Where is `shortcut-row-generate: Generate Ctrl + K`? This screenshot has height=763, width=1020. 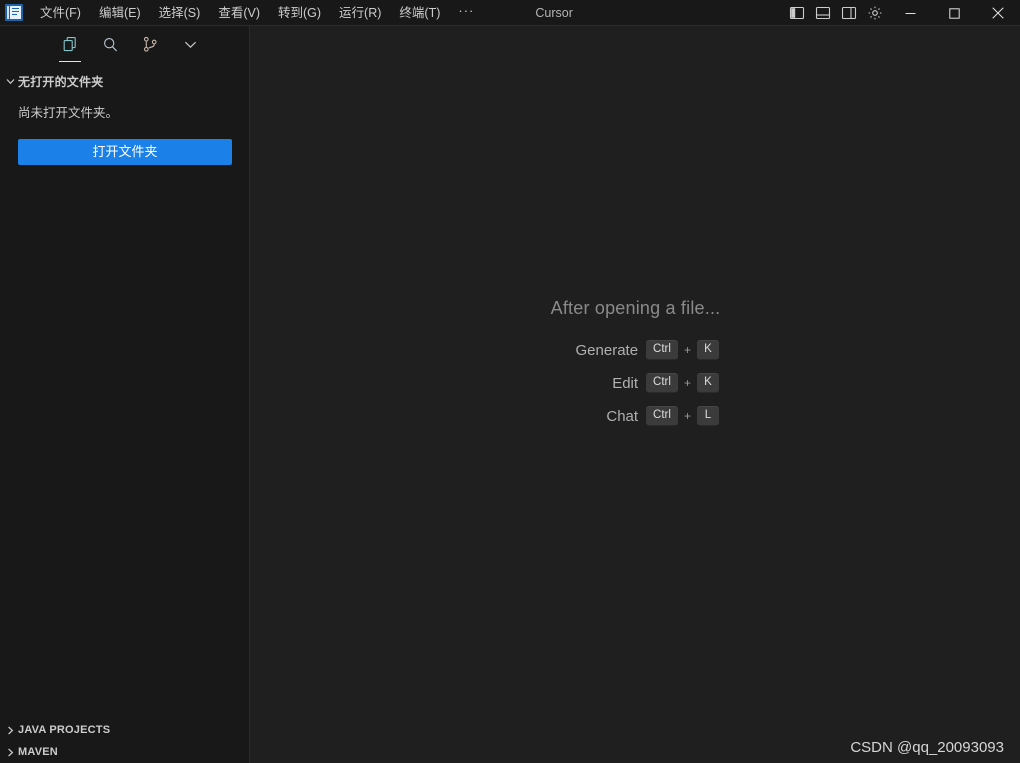
shortcut-row-generate: Generate Ctrl + K is located at coordinates (635, 350).